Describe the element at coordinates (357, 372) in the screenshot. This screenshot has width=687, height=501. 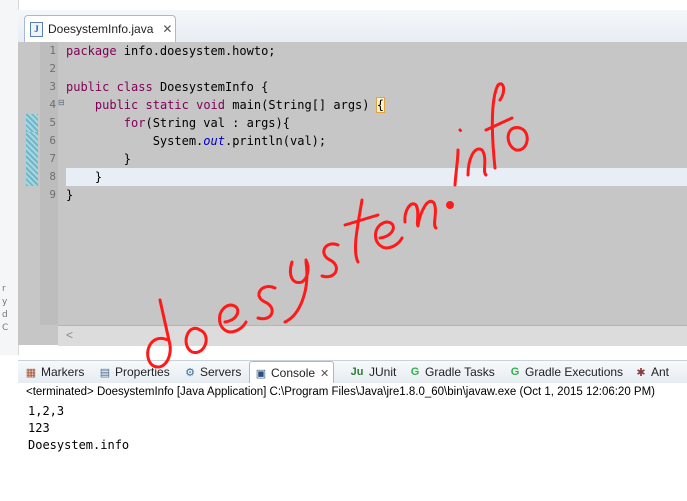
I see `junit-icon: Ju` at that location.